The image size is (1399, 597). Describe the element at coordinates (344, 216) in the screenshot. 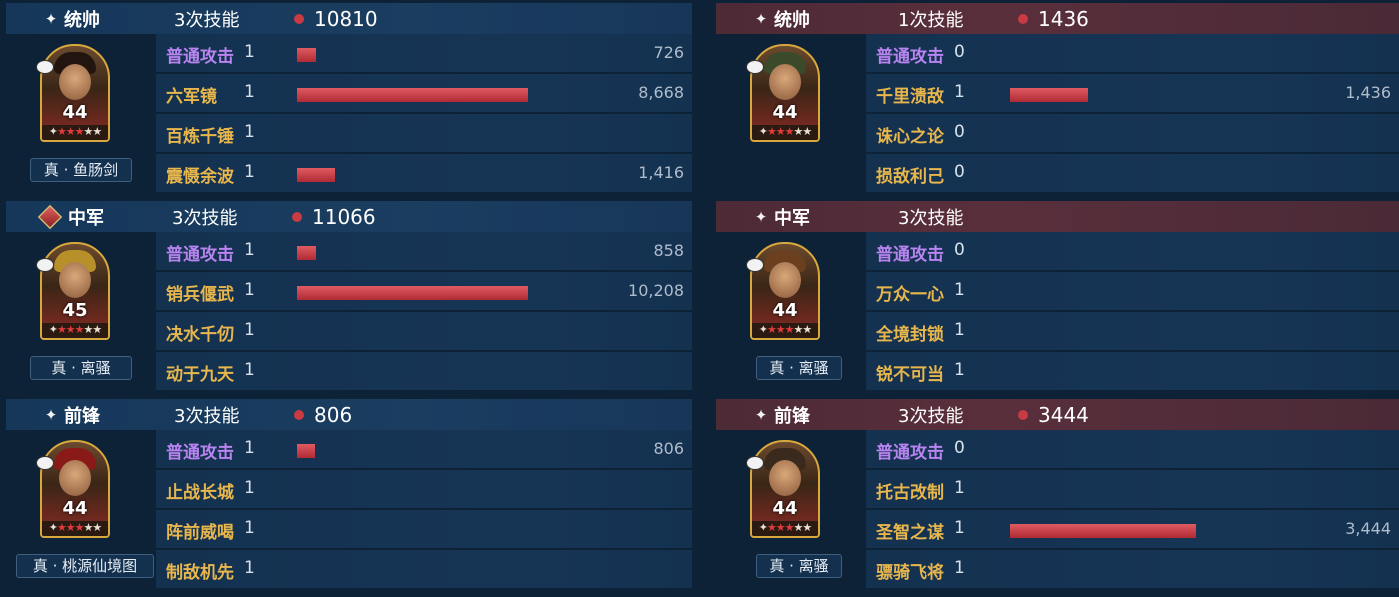

I see `total-damage: 11066` at that location.